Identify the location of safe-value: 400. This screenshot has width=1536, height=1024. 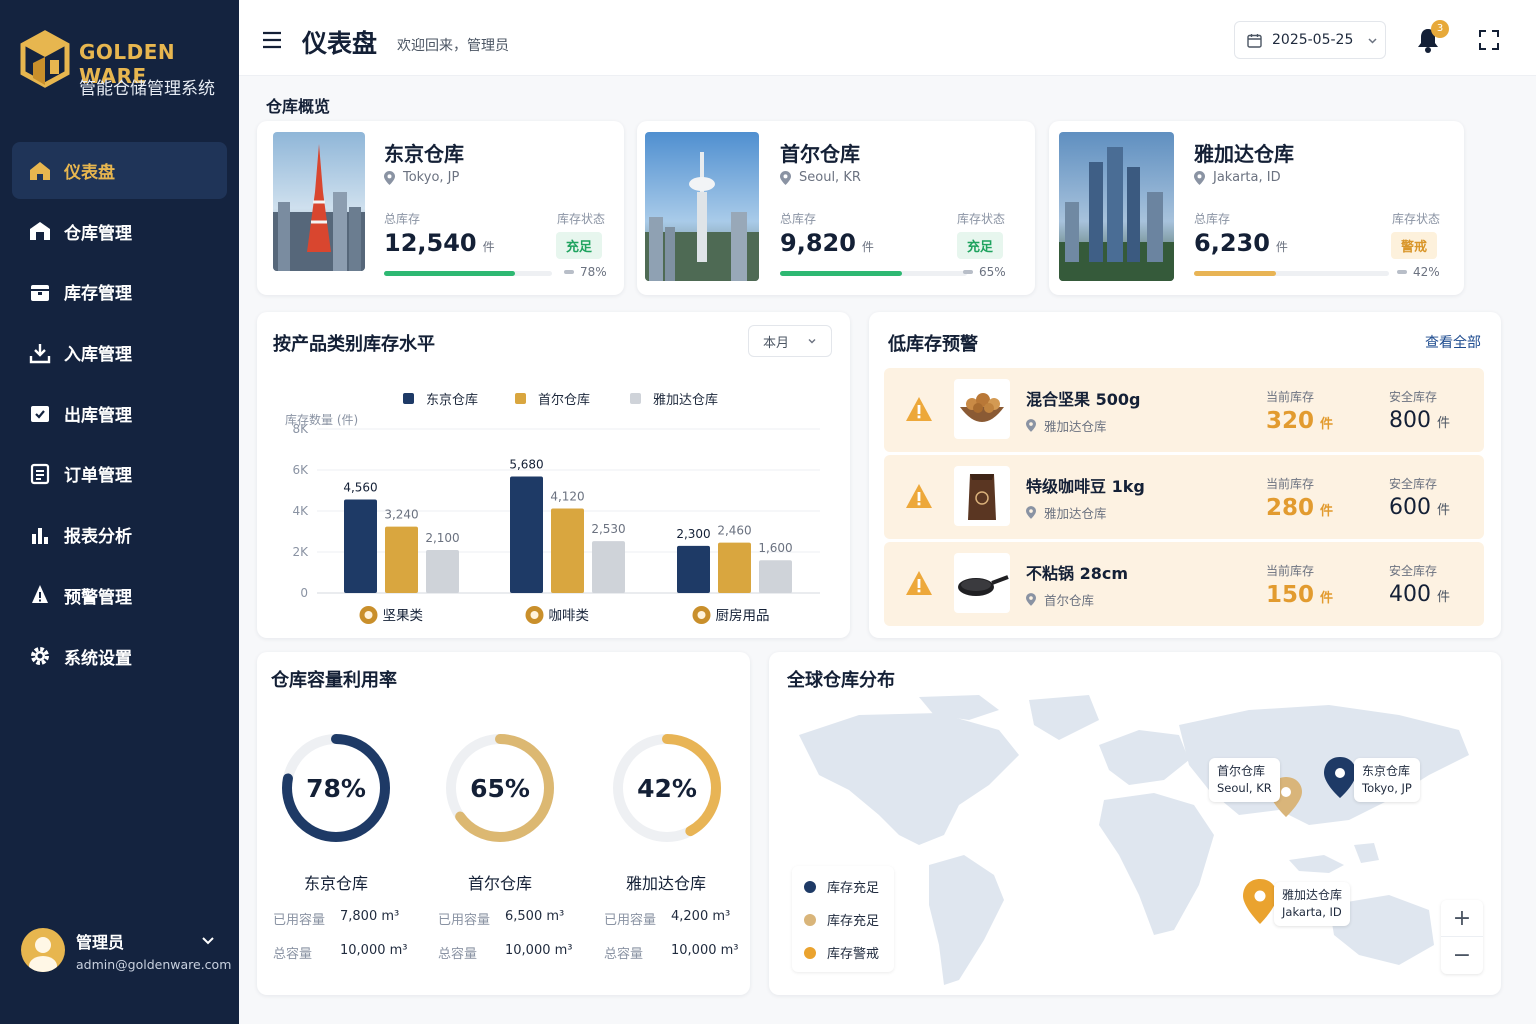
(1410, 594).